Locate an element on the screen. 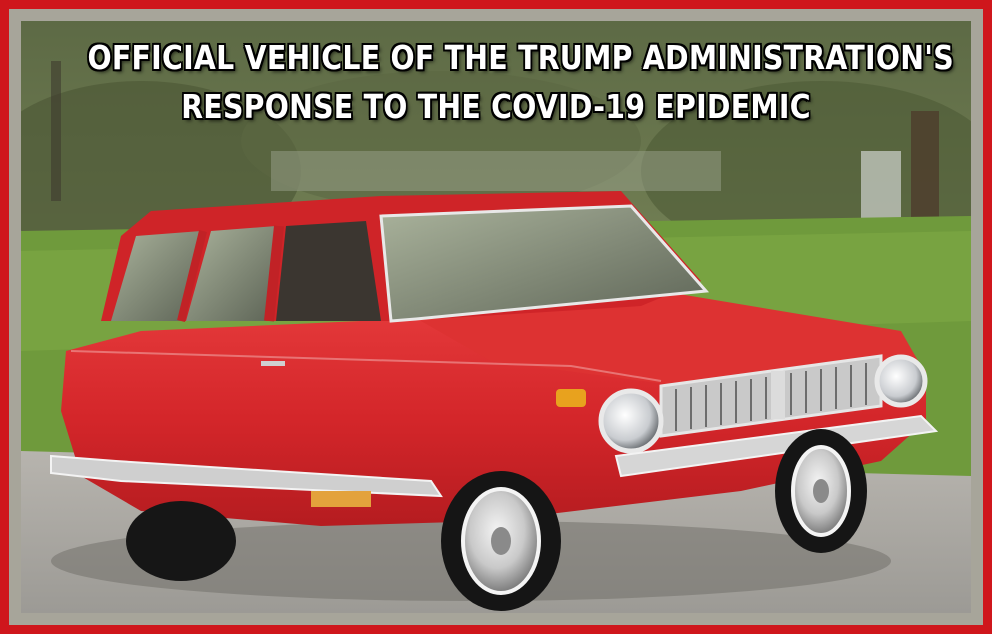 Image resolution: width=992 pixels, height=634 pixels. caption-line-2: RESPONSE TO THE COVID-19 EPIDEMIC is located at coordinates (496, 106).